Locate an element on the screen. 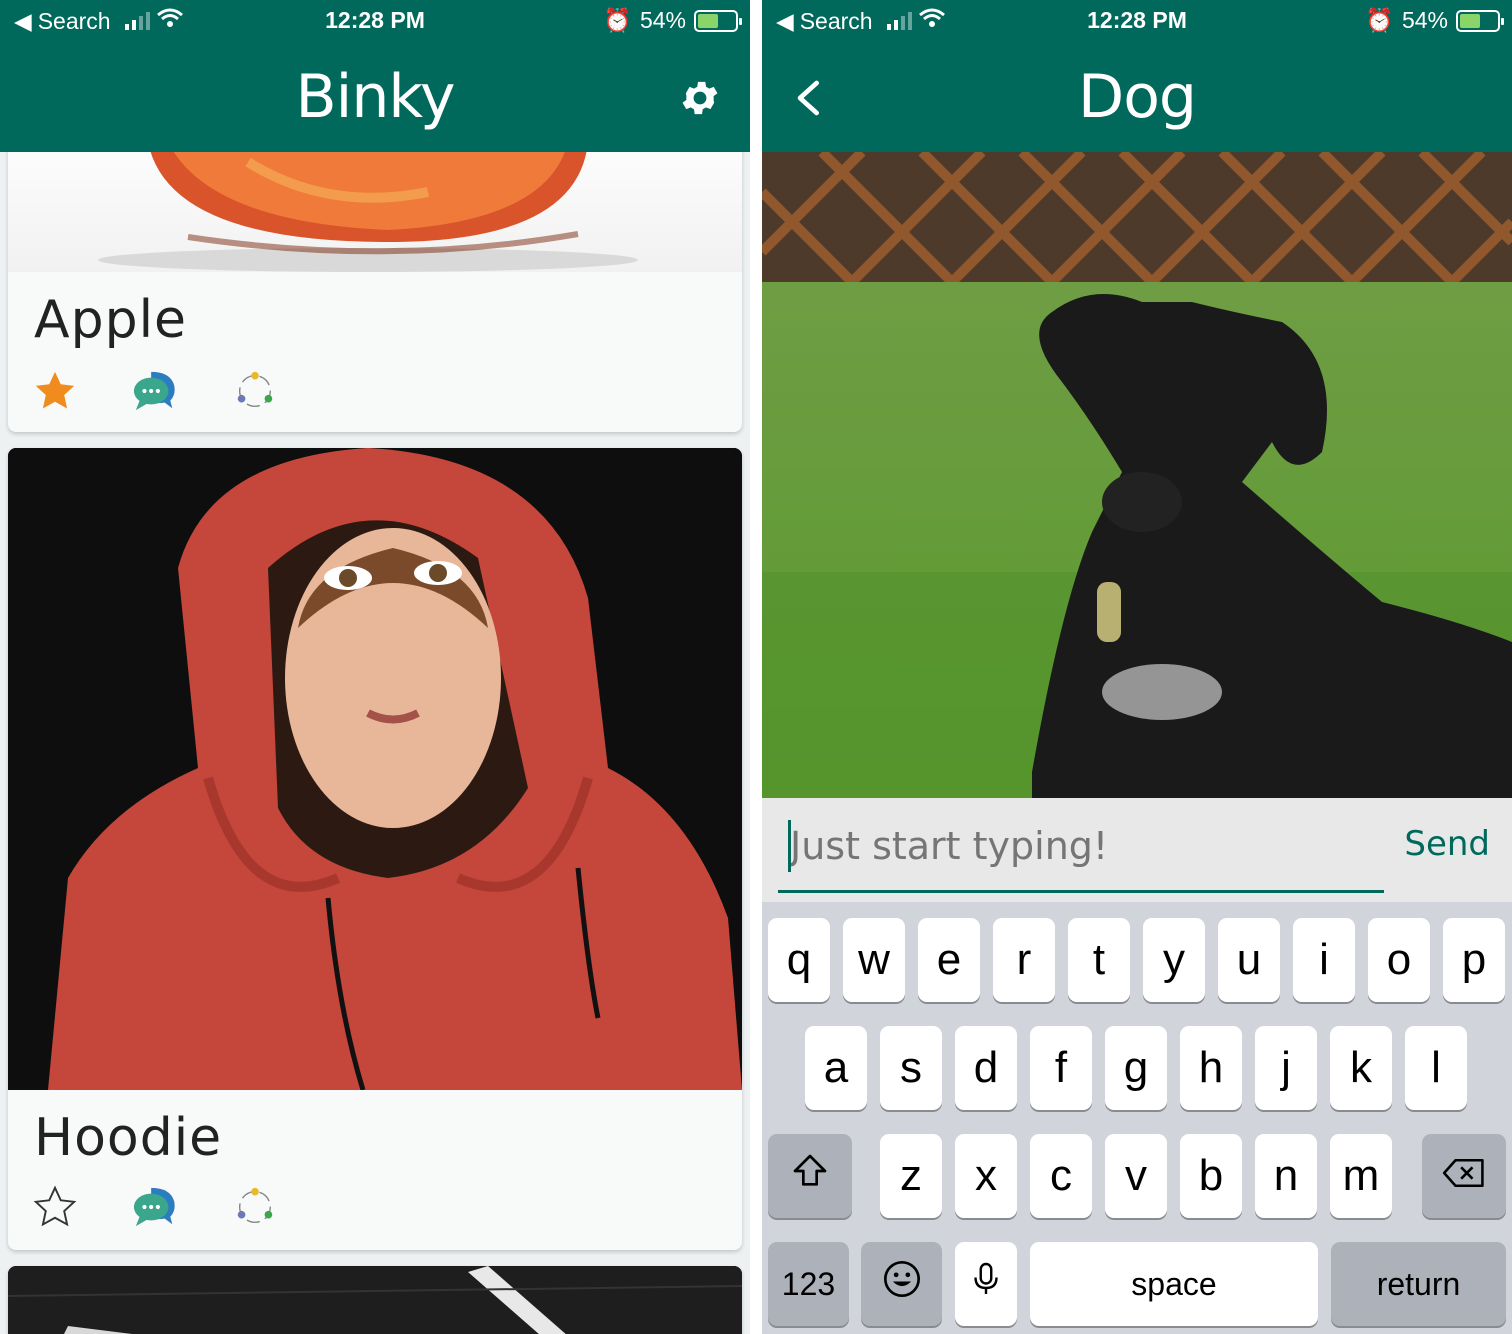  key-g: g is located at coordinates (1136, 1068).